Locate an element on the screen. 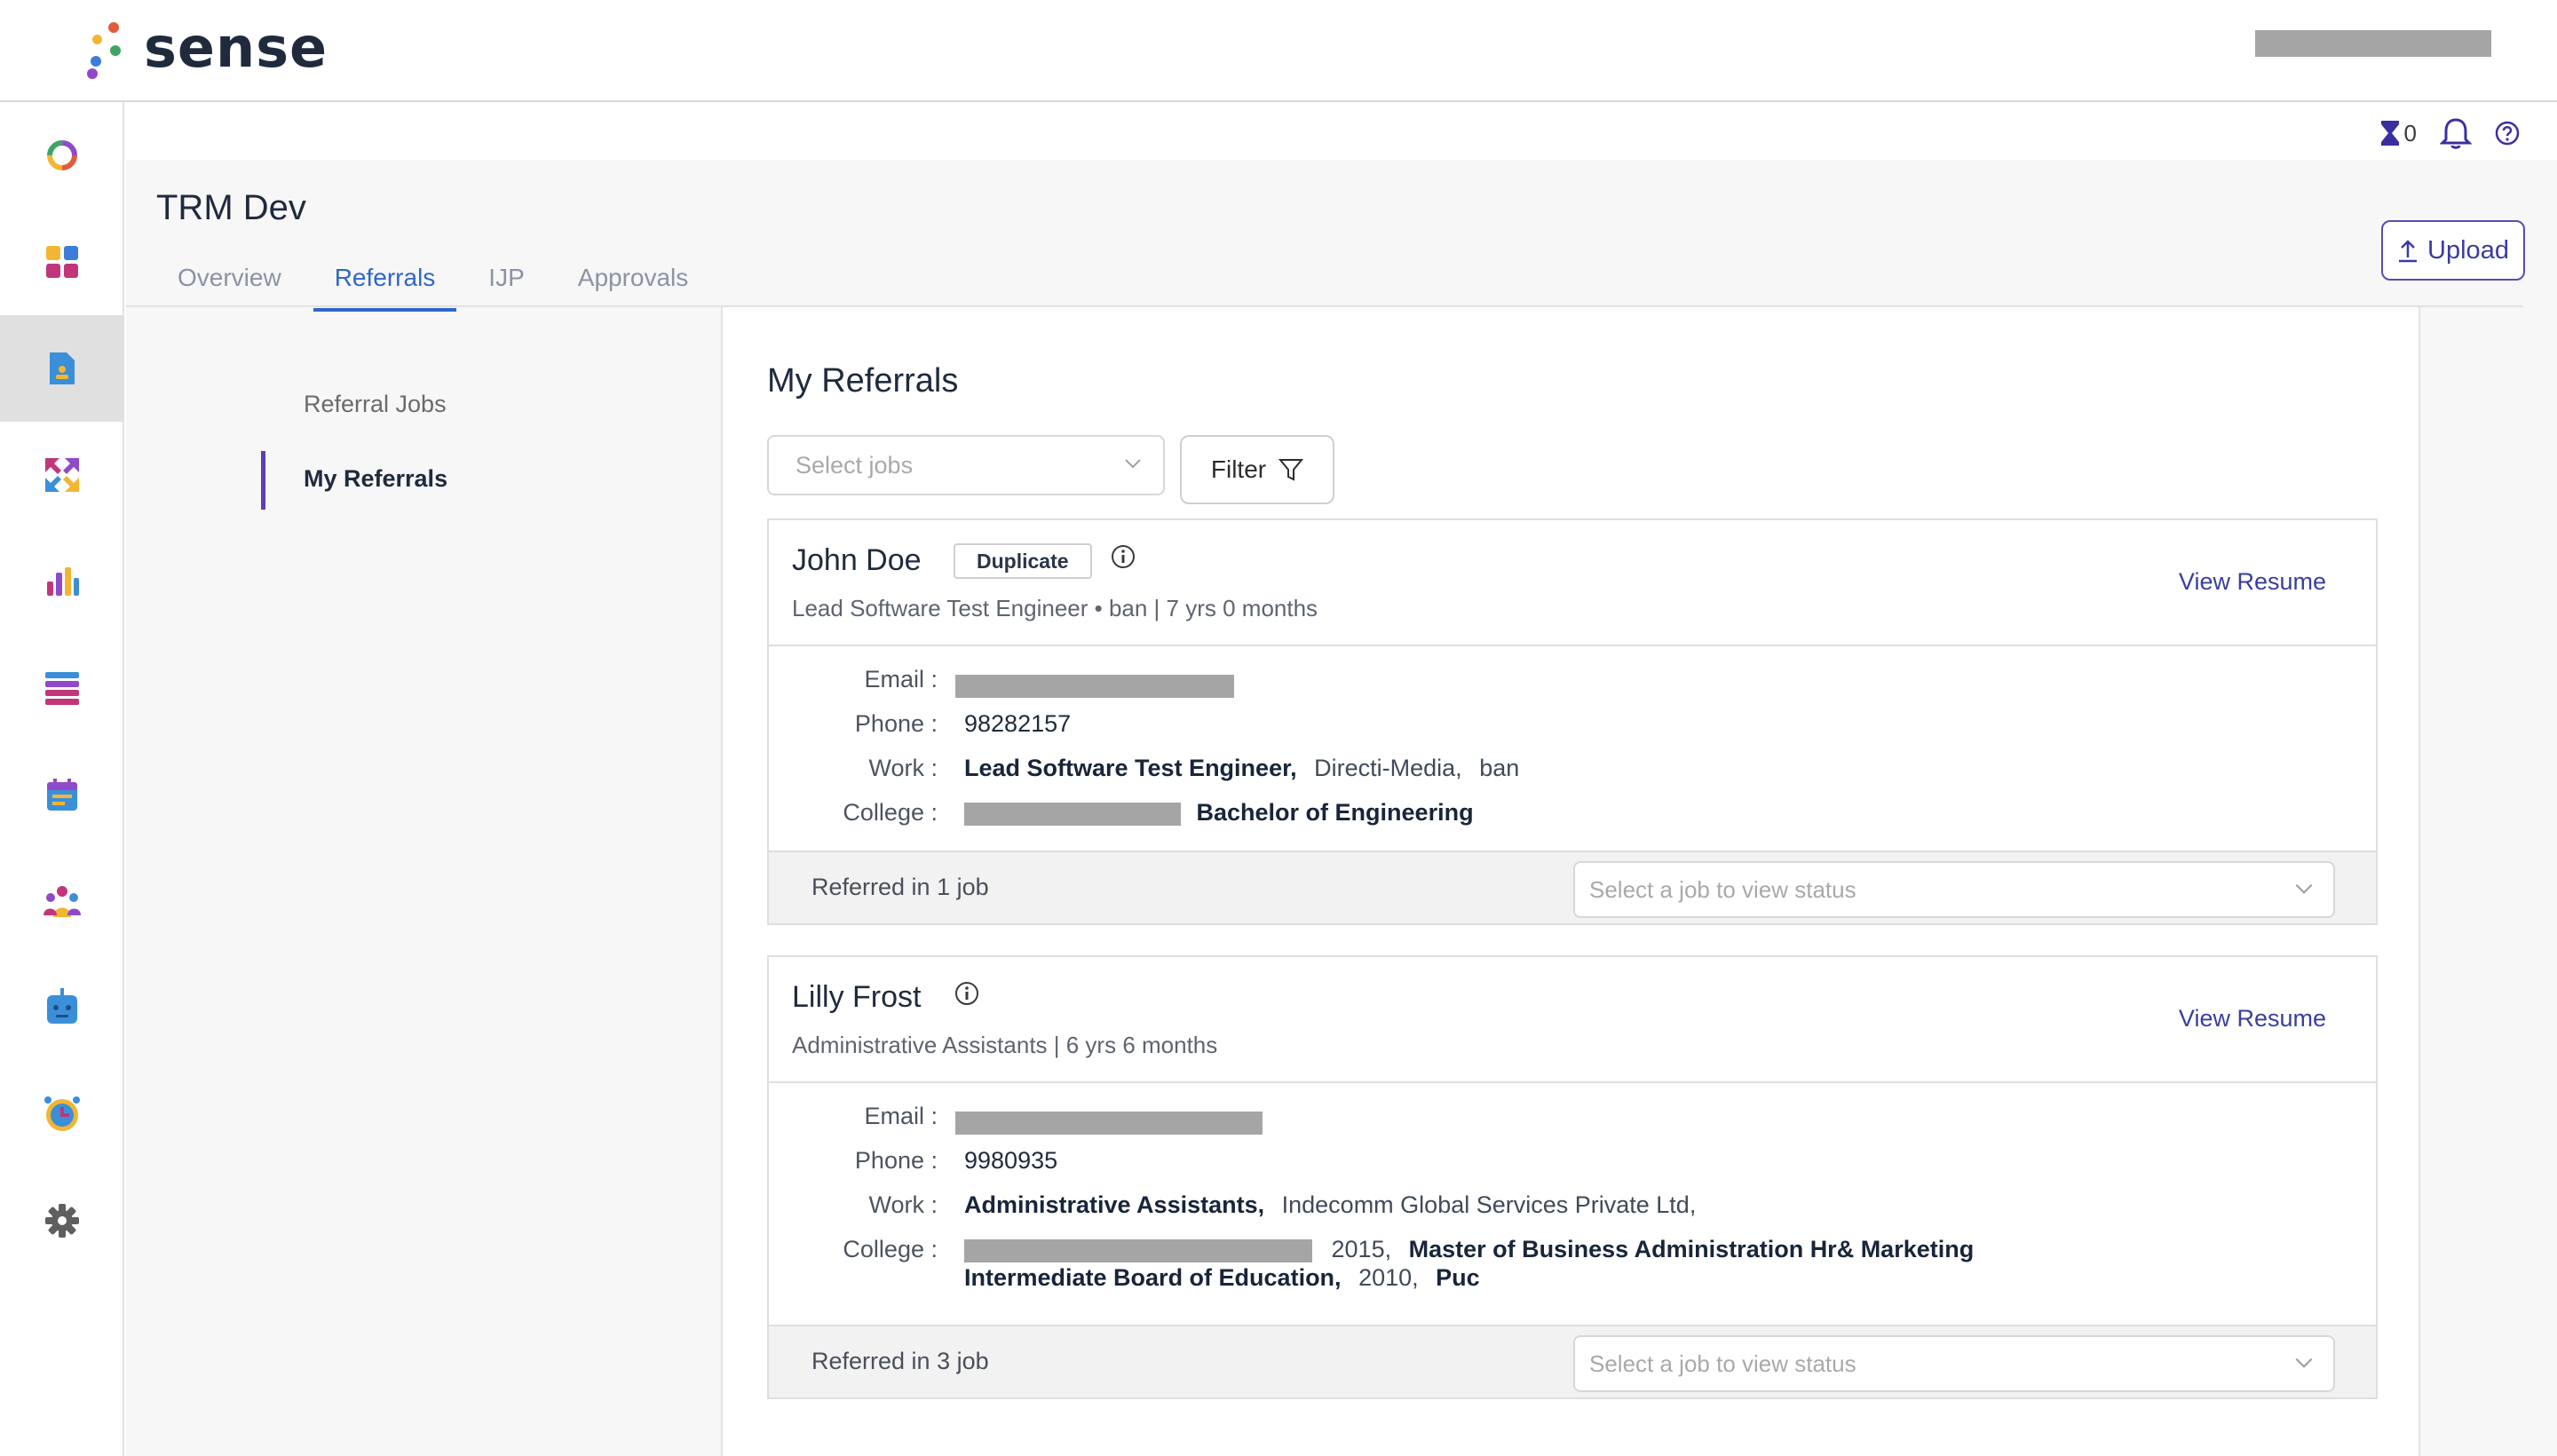  rail-item-team is located at coordinates (62, 901).